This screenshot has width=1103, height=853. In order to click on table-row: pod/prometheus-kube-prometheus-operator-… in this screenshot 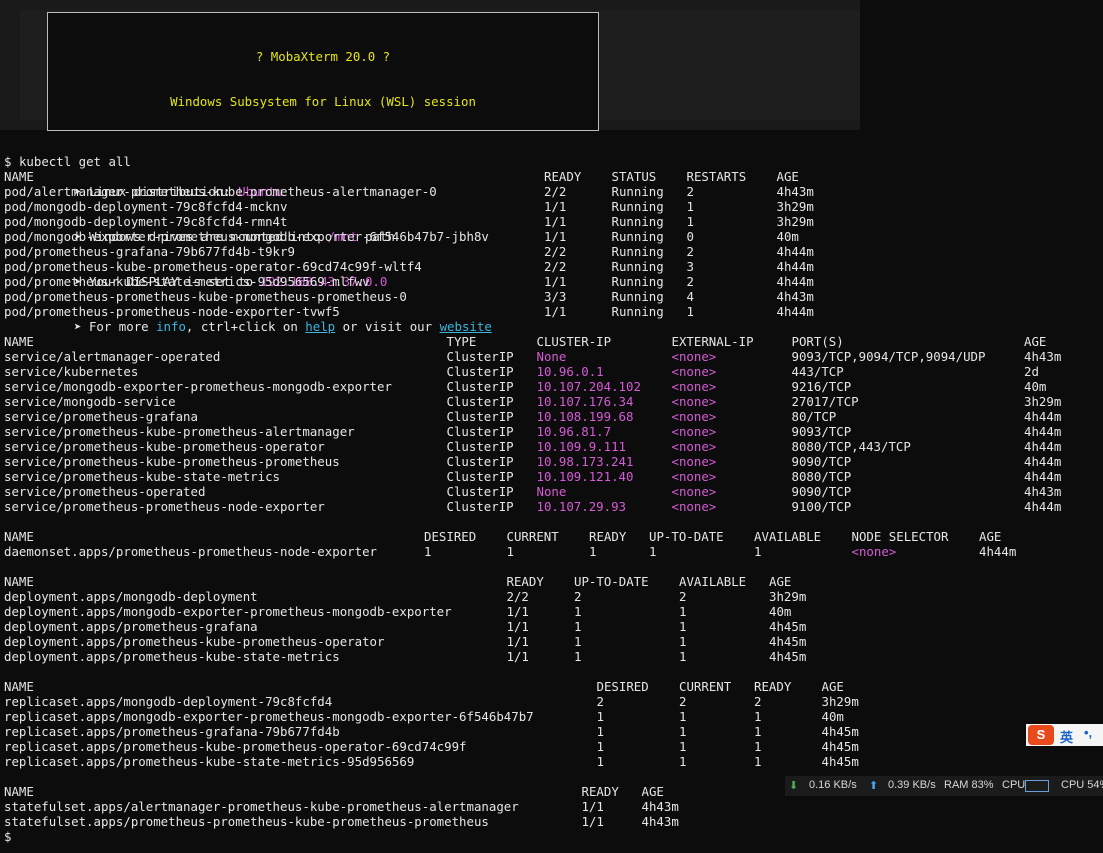, I will do `click(409, 266)`.